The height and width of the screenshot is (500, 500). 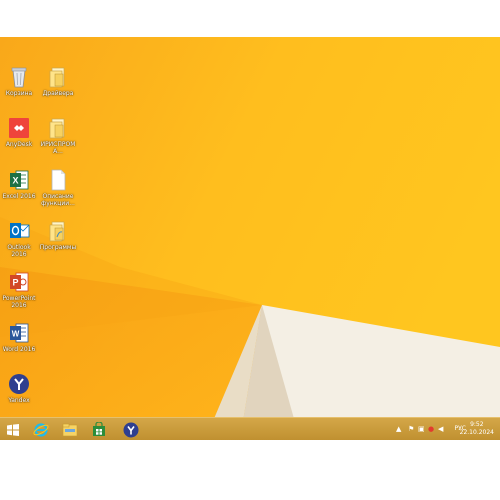 I want to click on internet-explorer-icon, so click(x=41, y=429).